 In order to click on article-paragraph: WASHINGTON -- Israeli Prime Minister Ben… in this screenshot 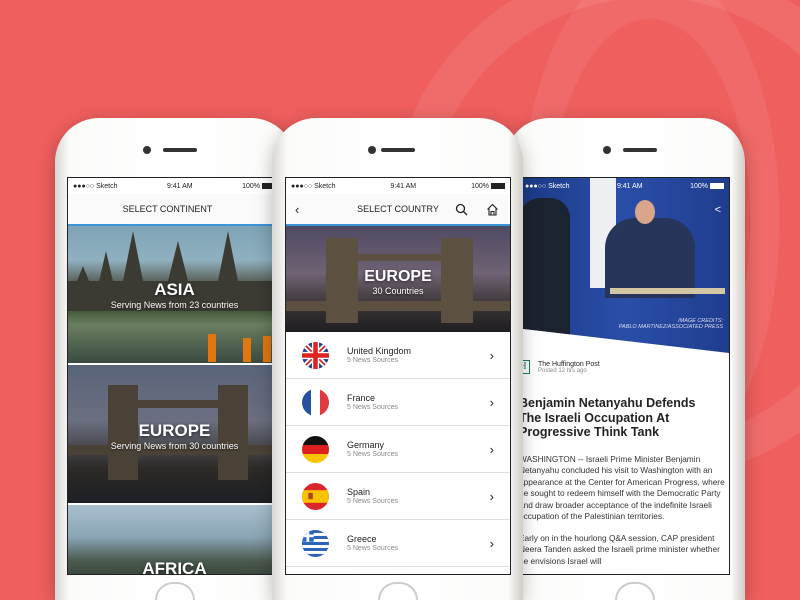, I will do `click(622, 487)`.